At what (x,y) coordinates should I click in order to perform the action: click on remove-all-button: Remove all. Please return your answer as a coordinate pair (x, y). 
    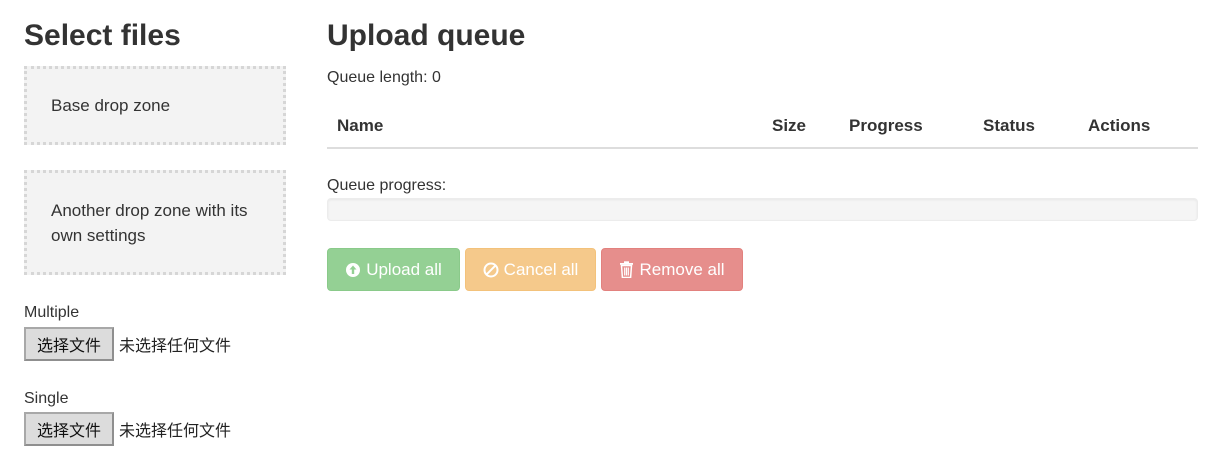
    Looking at the image, I should click on (672, 269).